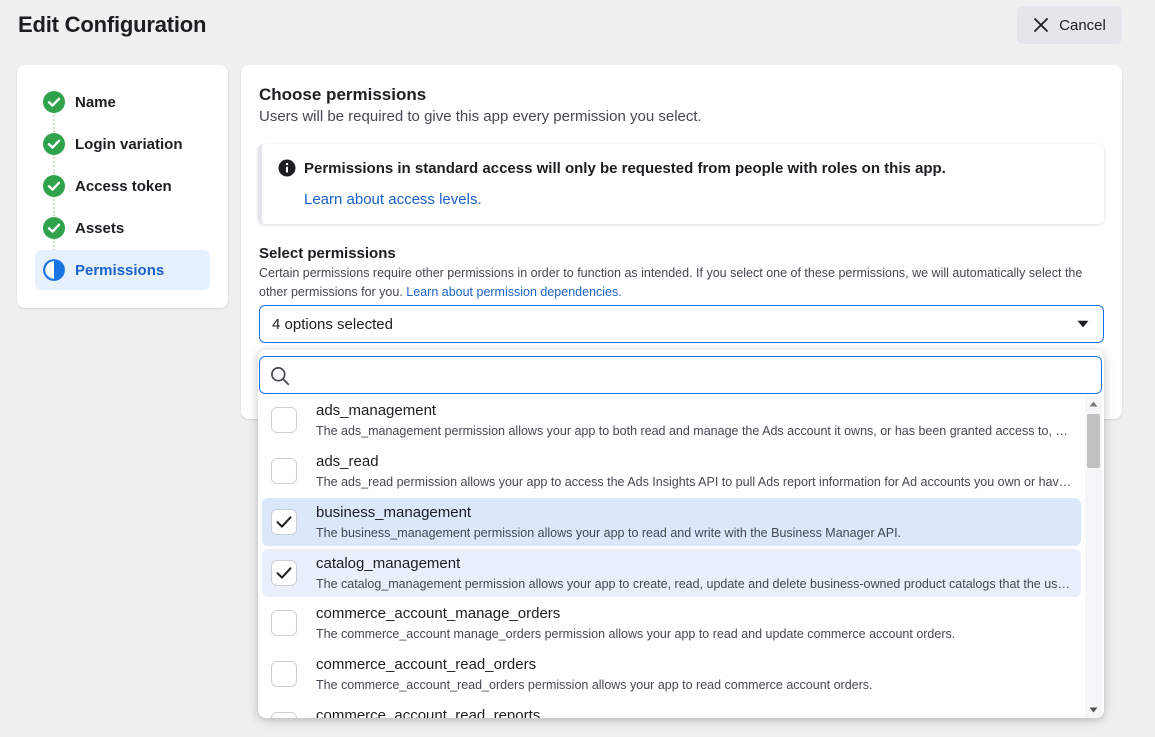 This screenshot has width=1155, height=737. What do you see at coordinates (376, 410) in the screenshot?
I see `option-name: ads_management` at bounding box center [376, 410].